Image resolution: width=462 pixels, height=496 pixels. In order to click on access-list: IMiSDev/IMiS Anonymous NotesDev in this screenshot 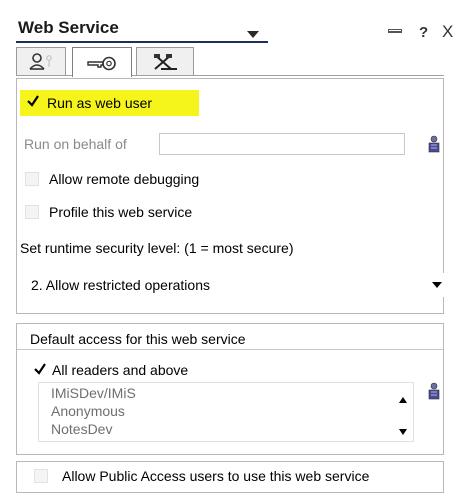, I will do `click(226, 412)`.